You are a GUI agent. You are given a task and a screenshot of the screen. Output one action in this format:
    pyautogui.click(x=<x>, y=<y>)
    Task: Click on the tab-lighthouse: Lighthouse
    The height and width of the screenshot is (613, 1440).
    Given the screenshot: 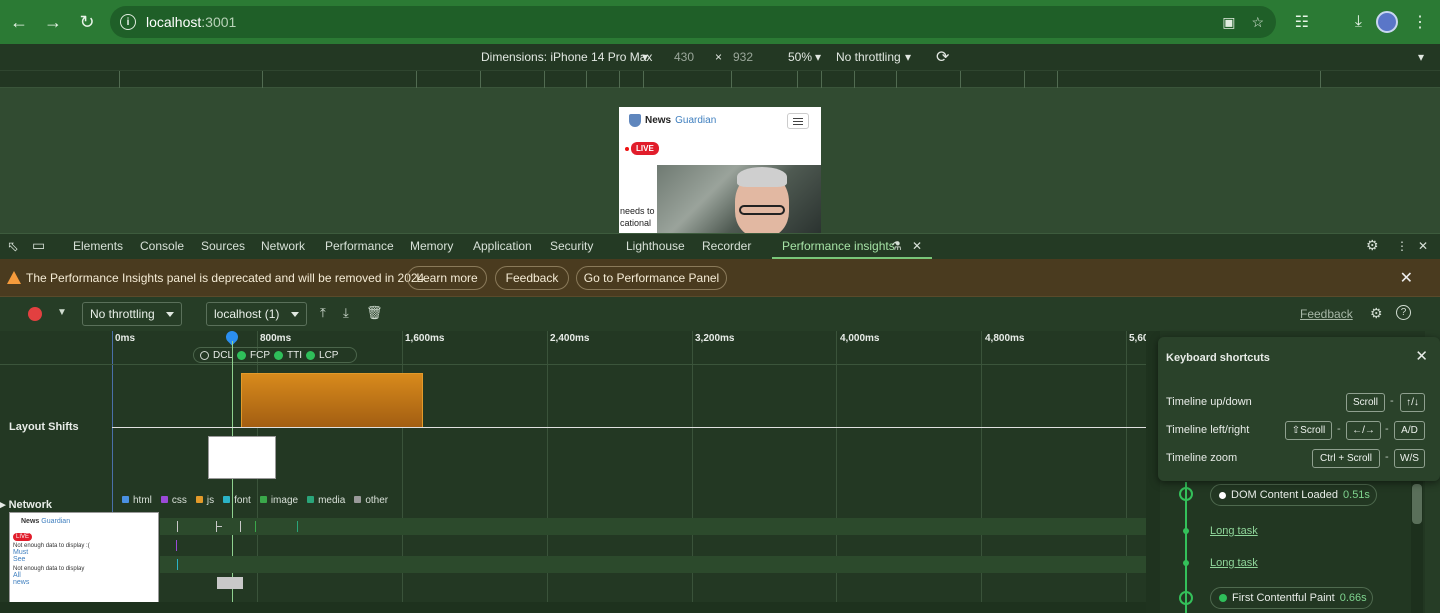 What is the action you would take?
    pyautogui.click(x=655, y=246)
    